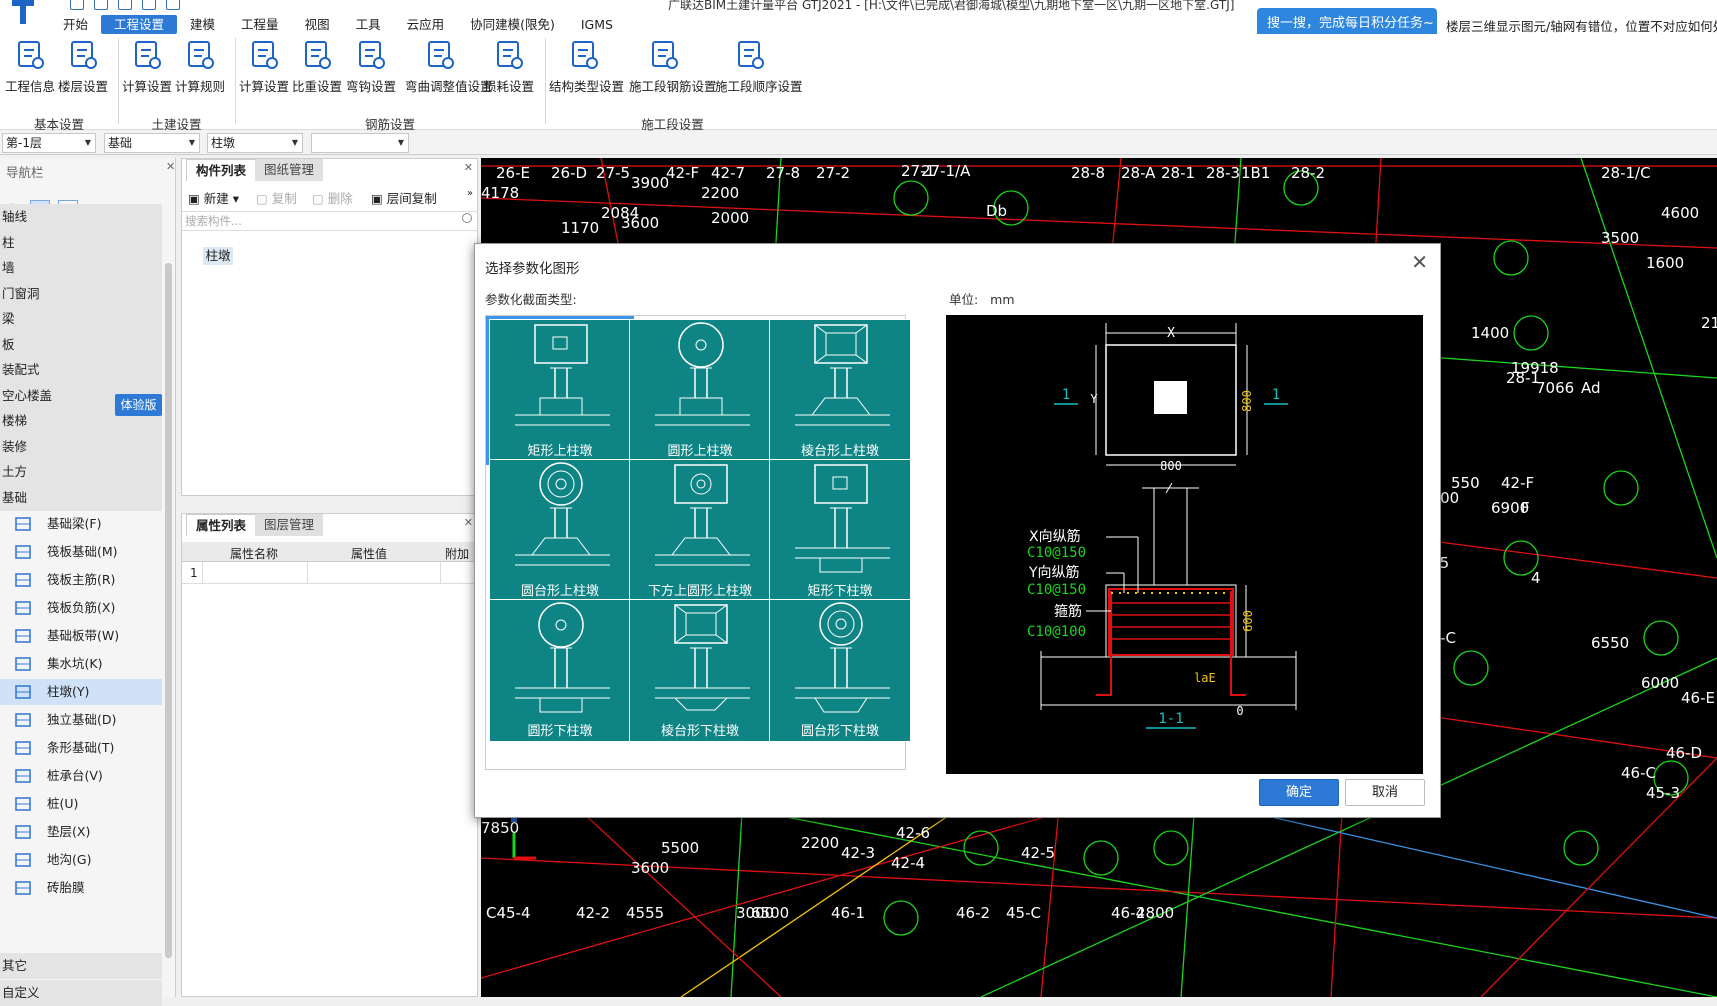 Image resolution: width=1717 pixels, height=1006 pixels. What do you see at coordinates (81, 993) in the screenshot?
I see `nav-bottom-1: 自定义` at bounding box center [81, 993].